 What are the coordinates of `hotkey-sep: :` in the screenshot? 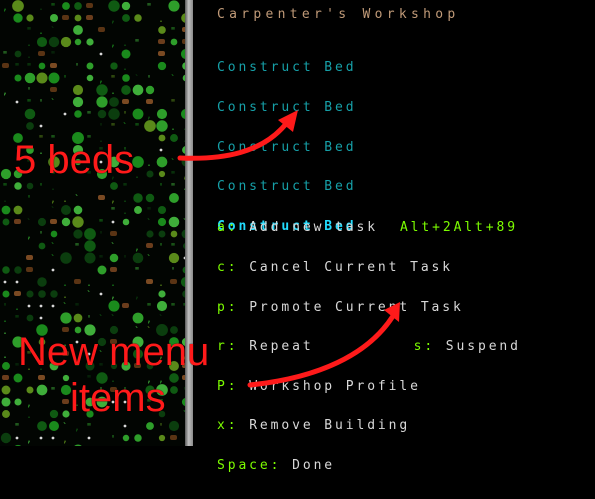 It's located at (238, 228).